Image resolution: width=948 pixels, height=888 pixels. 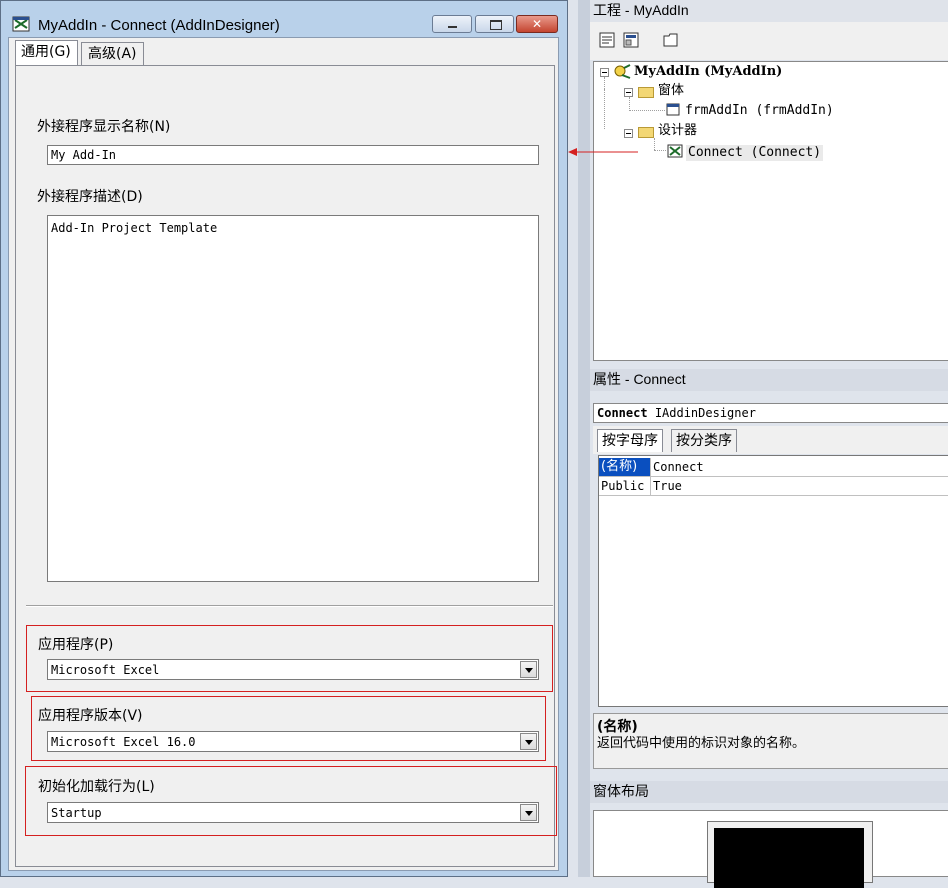 What do you see at coordinates (617, 727) in the screenshot?
I see `description-title: (名称)` at bounding box center [617, 727].